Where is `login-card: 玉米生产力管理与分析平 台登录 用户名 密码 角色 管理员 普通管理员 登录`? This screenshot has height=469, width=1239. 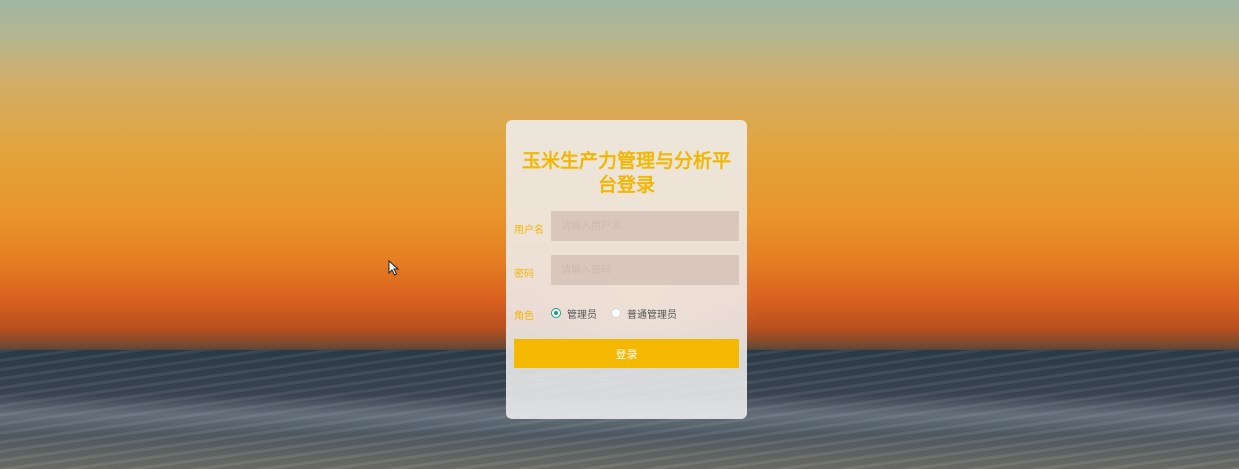 login-card: 玉米生产力管理与分析平 台登录 用户名 密码 角色 管理员 普通管理员 登录 is located at coordinates (626, 269).